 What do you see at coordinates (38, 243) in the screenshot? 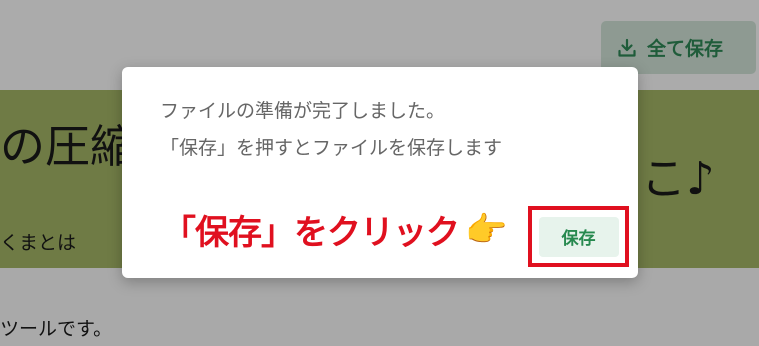
I see `hero-subtitle-fragment: くまとは` at bounding box center [38, 243].